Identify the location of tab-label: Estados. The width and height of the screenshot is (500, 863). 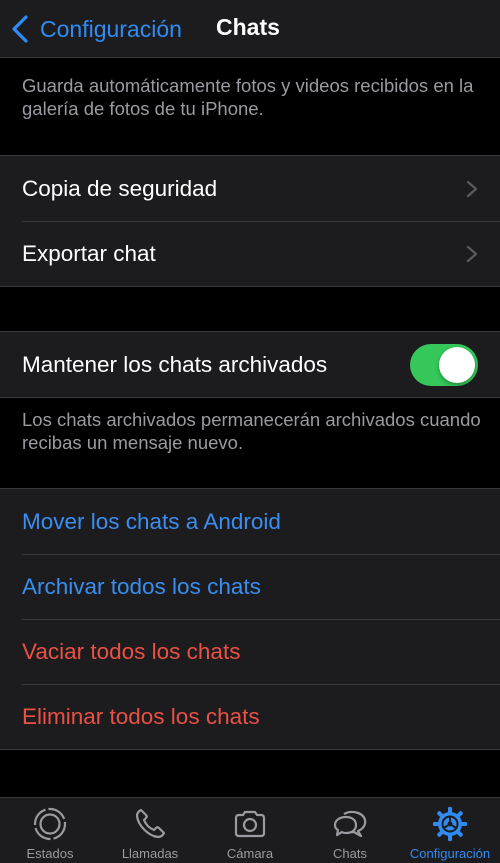
(50, 853).